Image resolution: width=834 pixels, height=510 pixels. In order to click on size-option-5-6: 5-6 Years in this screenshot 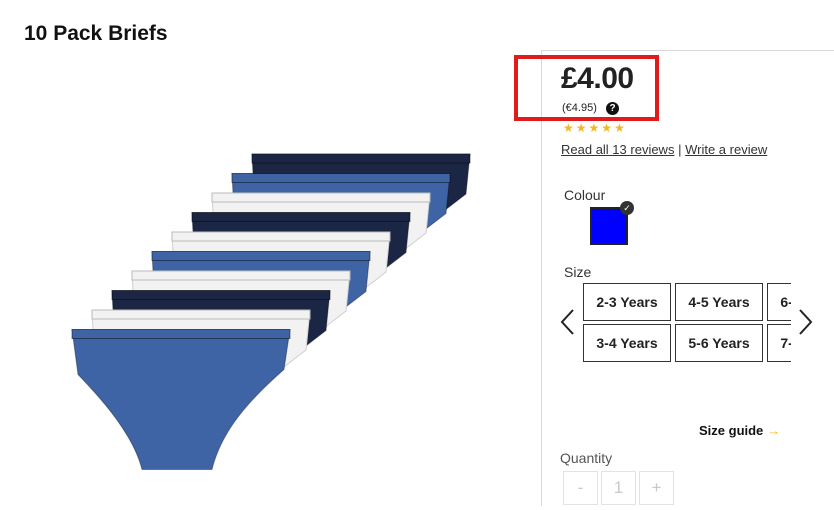, I will do `click(719, 343)`.